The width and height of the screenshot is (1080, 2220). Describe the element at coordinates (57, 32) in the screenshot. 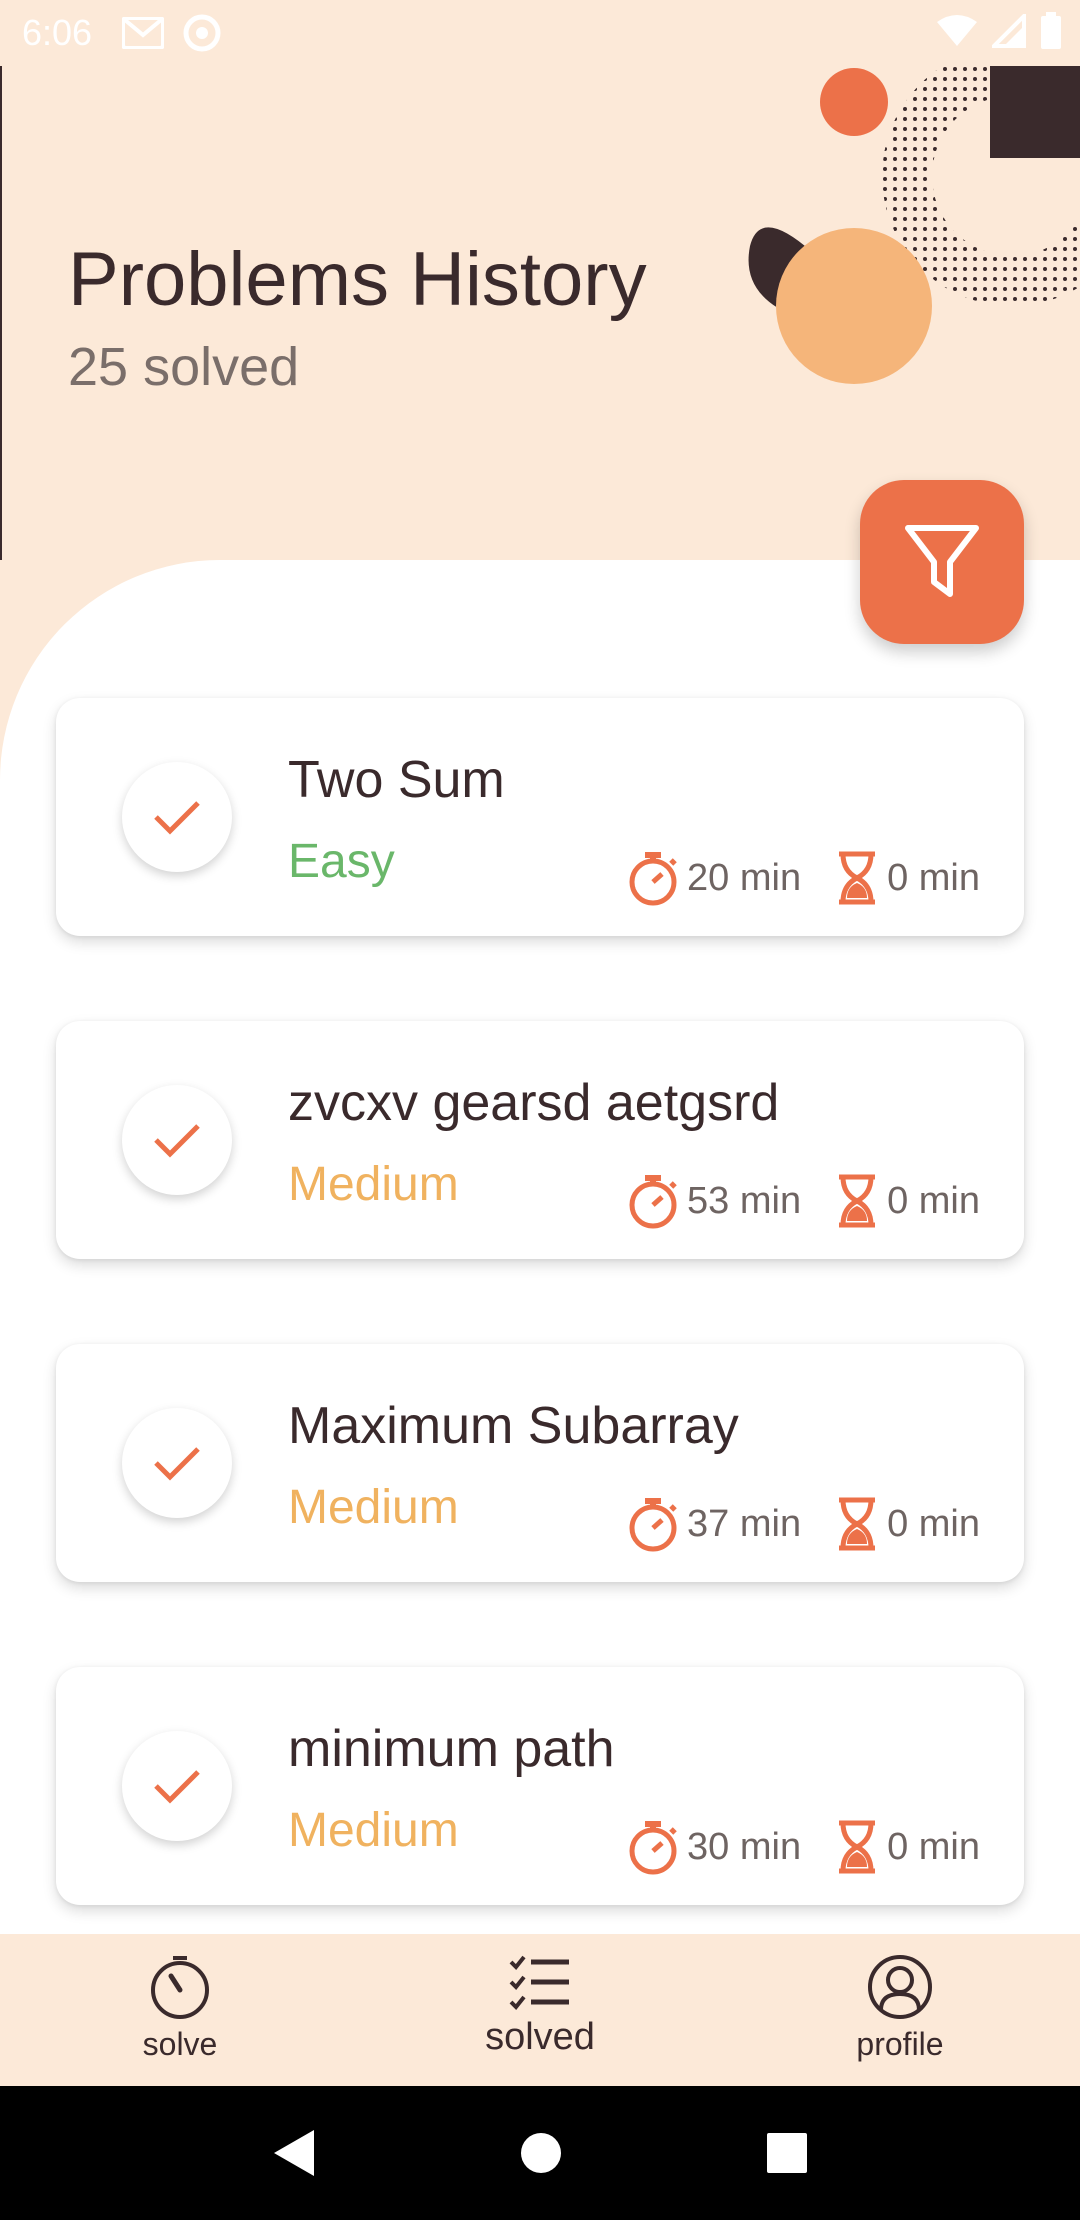

I see `status-time: 6:06` at that location.